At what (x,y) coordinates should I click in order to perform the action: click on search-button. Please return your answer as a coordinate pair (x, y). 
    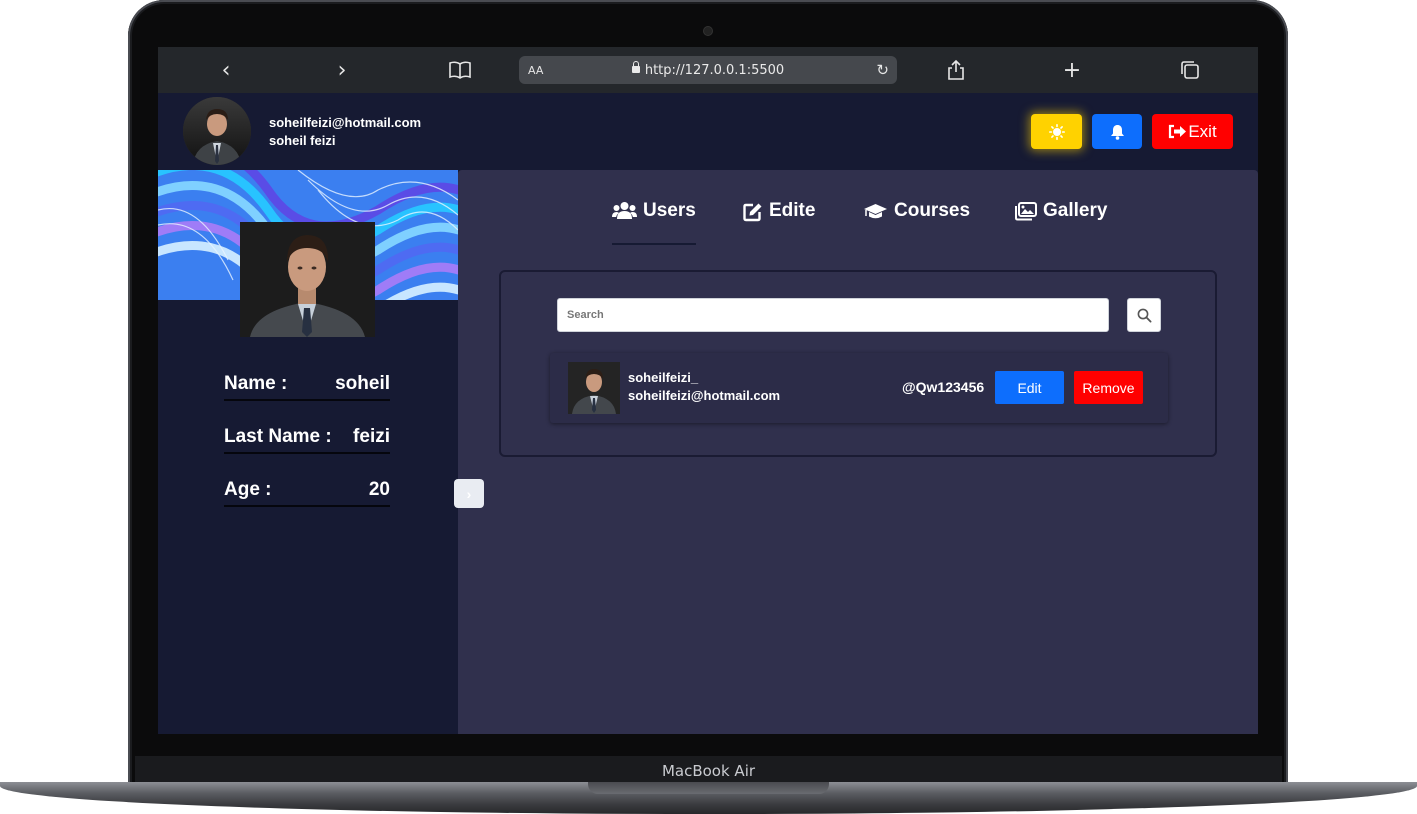
    Looking at the image, I should click on (1144, 315).